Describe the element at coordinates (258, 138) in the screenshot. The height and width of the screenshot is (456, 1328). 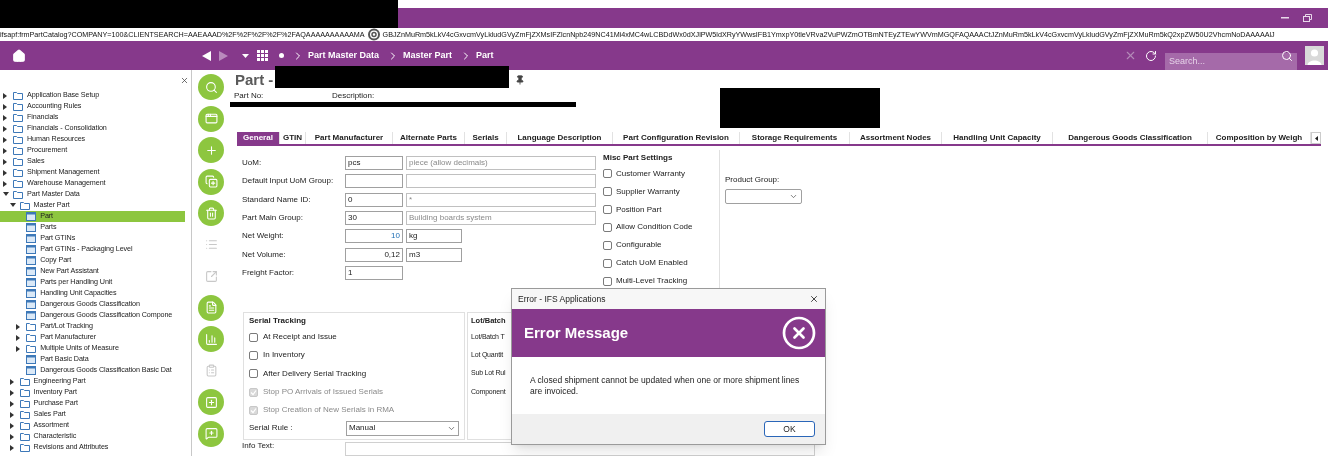
I see `tab: General` at that location.